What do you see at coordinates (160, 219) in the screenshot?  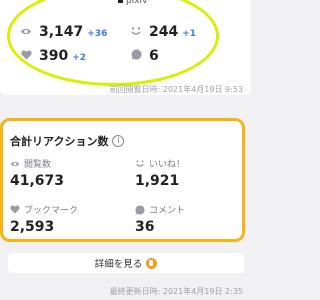 I see `total-comments-cell: コメント 36` at bounding box center [160, 219].